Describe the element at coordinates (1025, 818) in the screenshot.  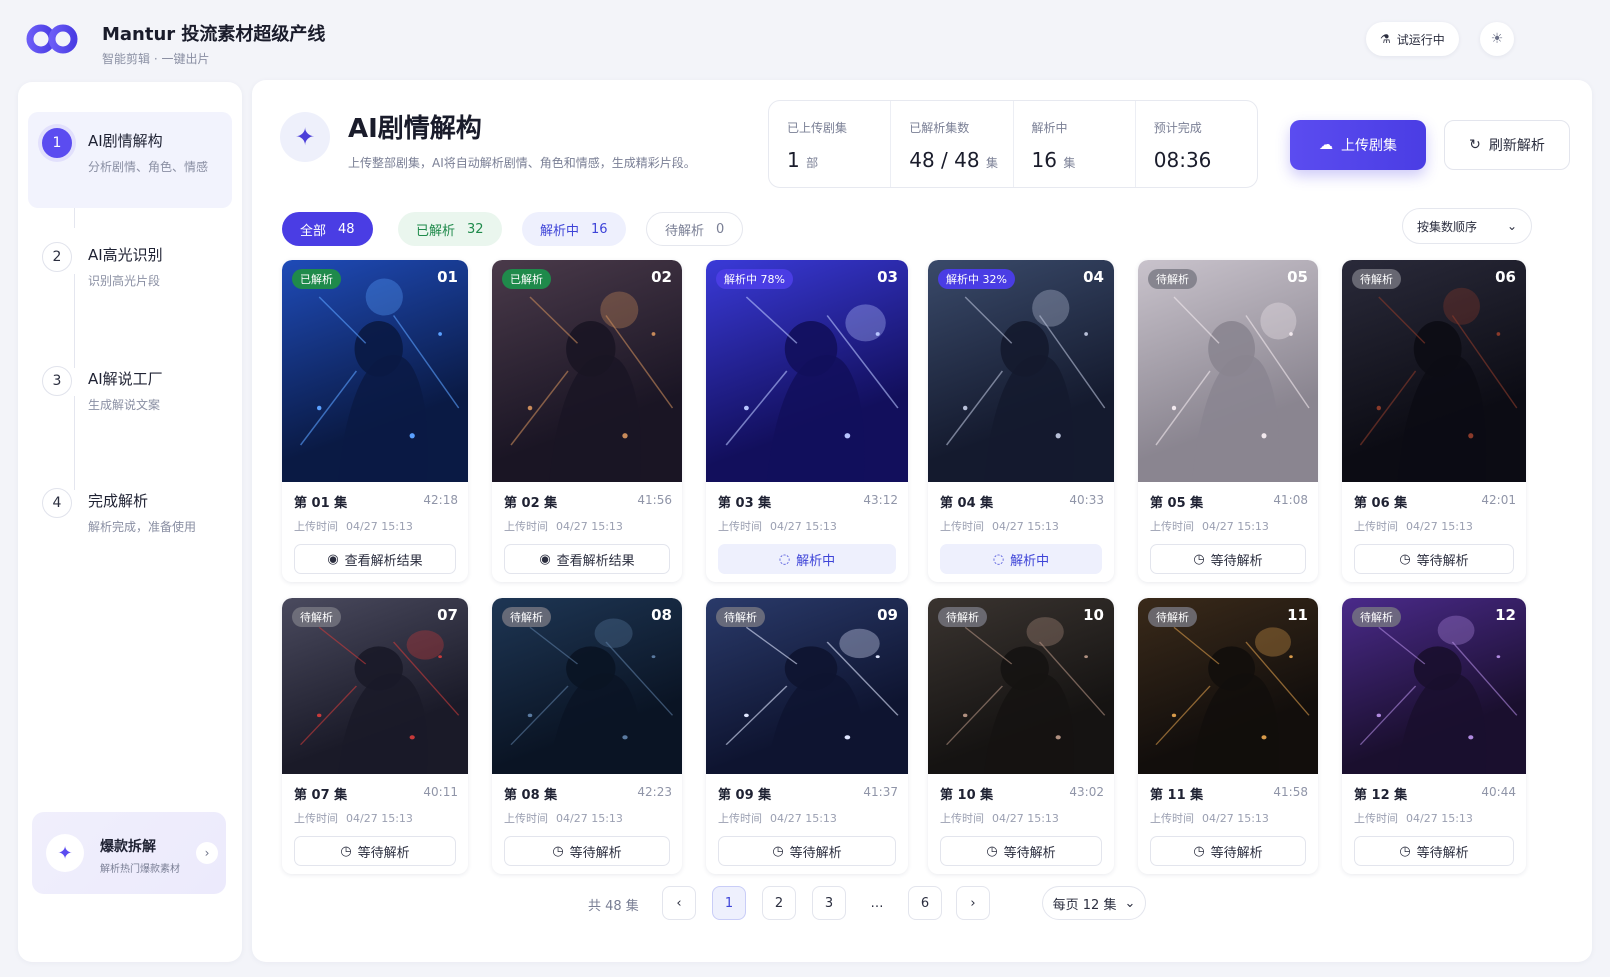
I see `upload-time-value: 04/27 15:13` at that location.